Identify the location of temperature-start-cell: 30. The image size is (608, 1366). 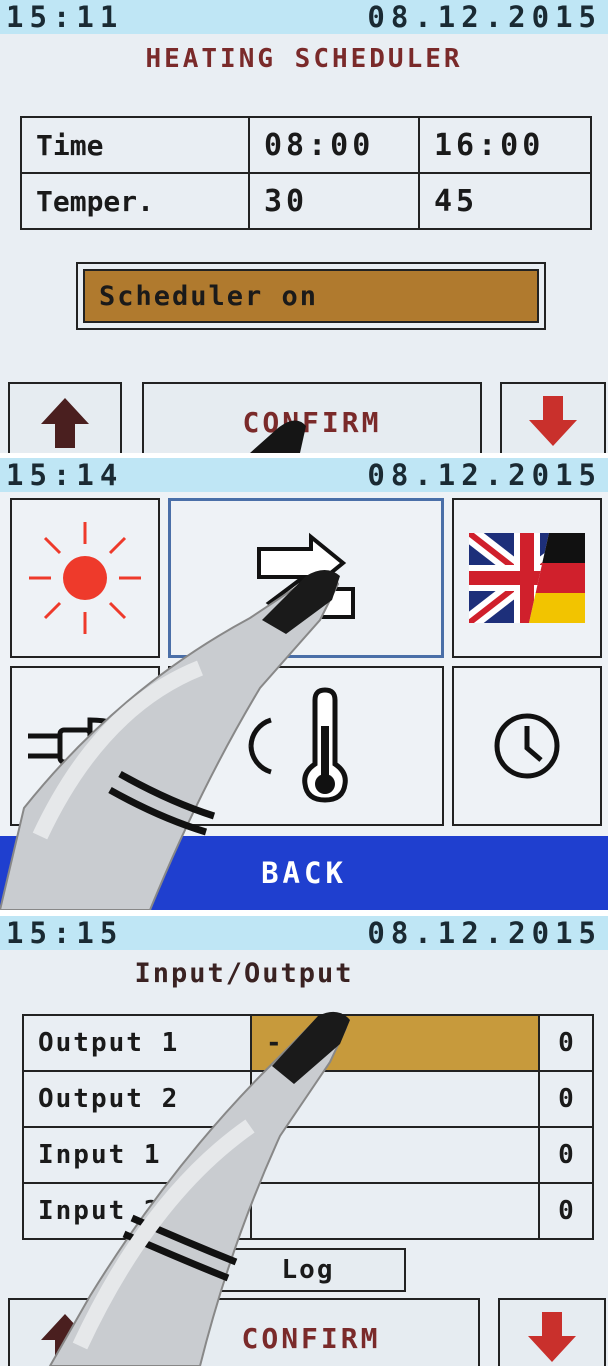
(334, 201).